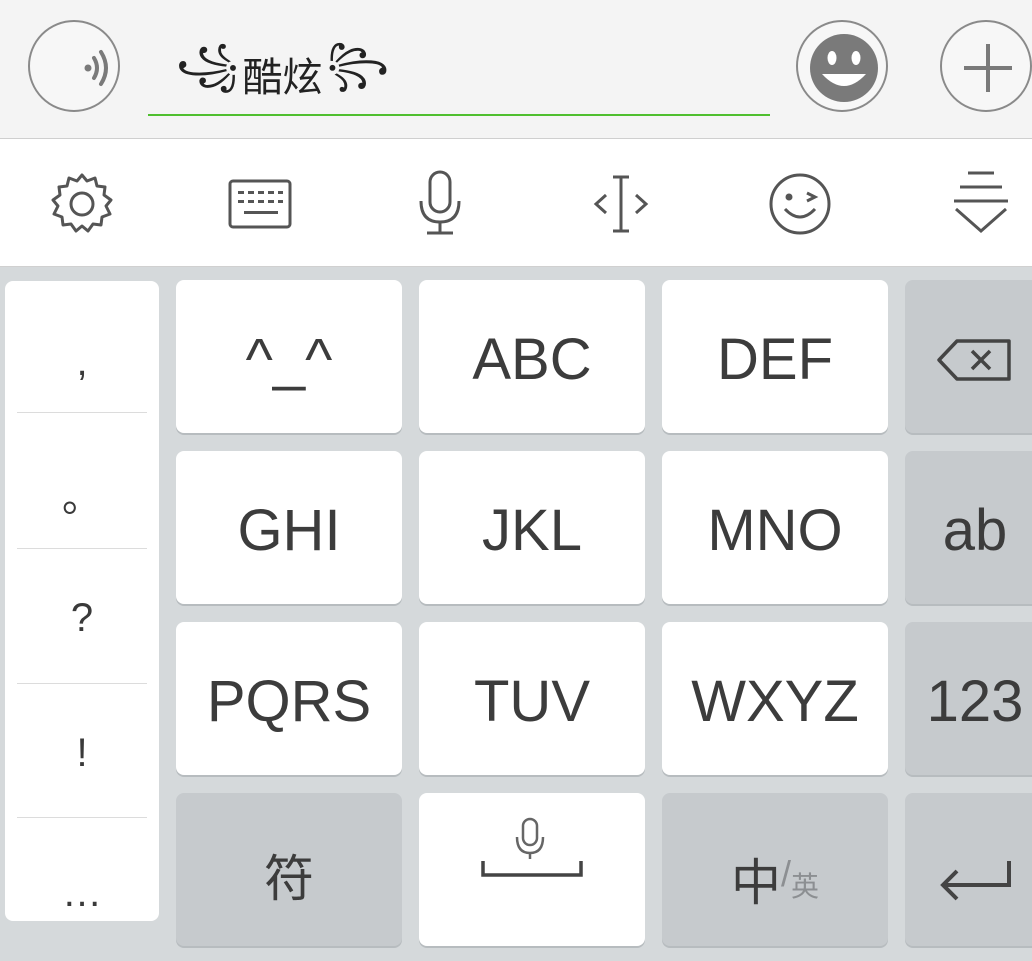 The width and height of the screenshot is (1032, 961). I want to click on gear-icon, so click(82, 203).